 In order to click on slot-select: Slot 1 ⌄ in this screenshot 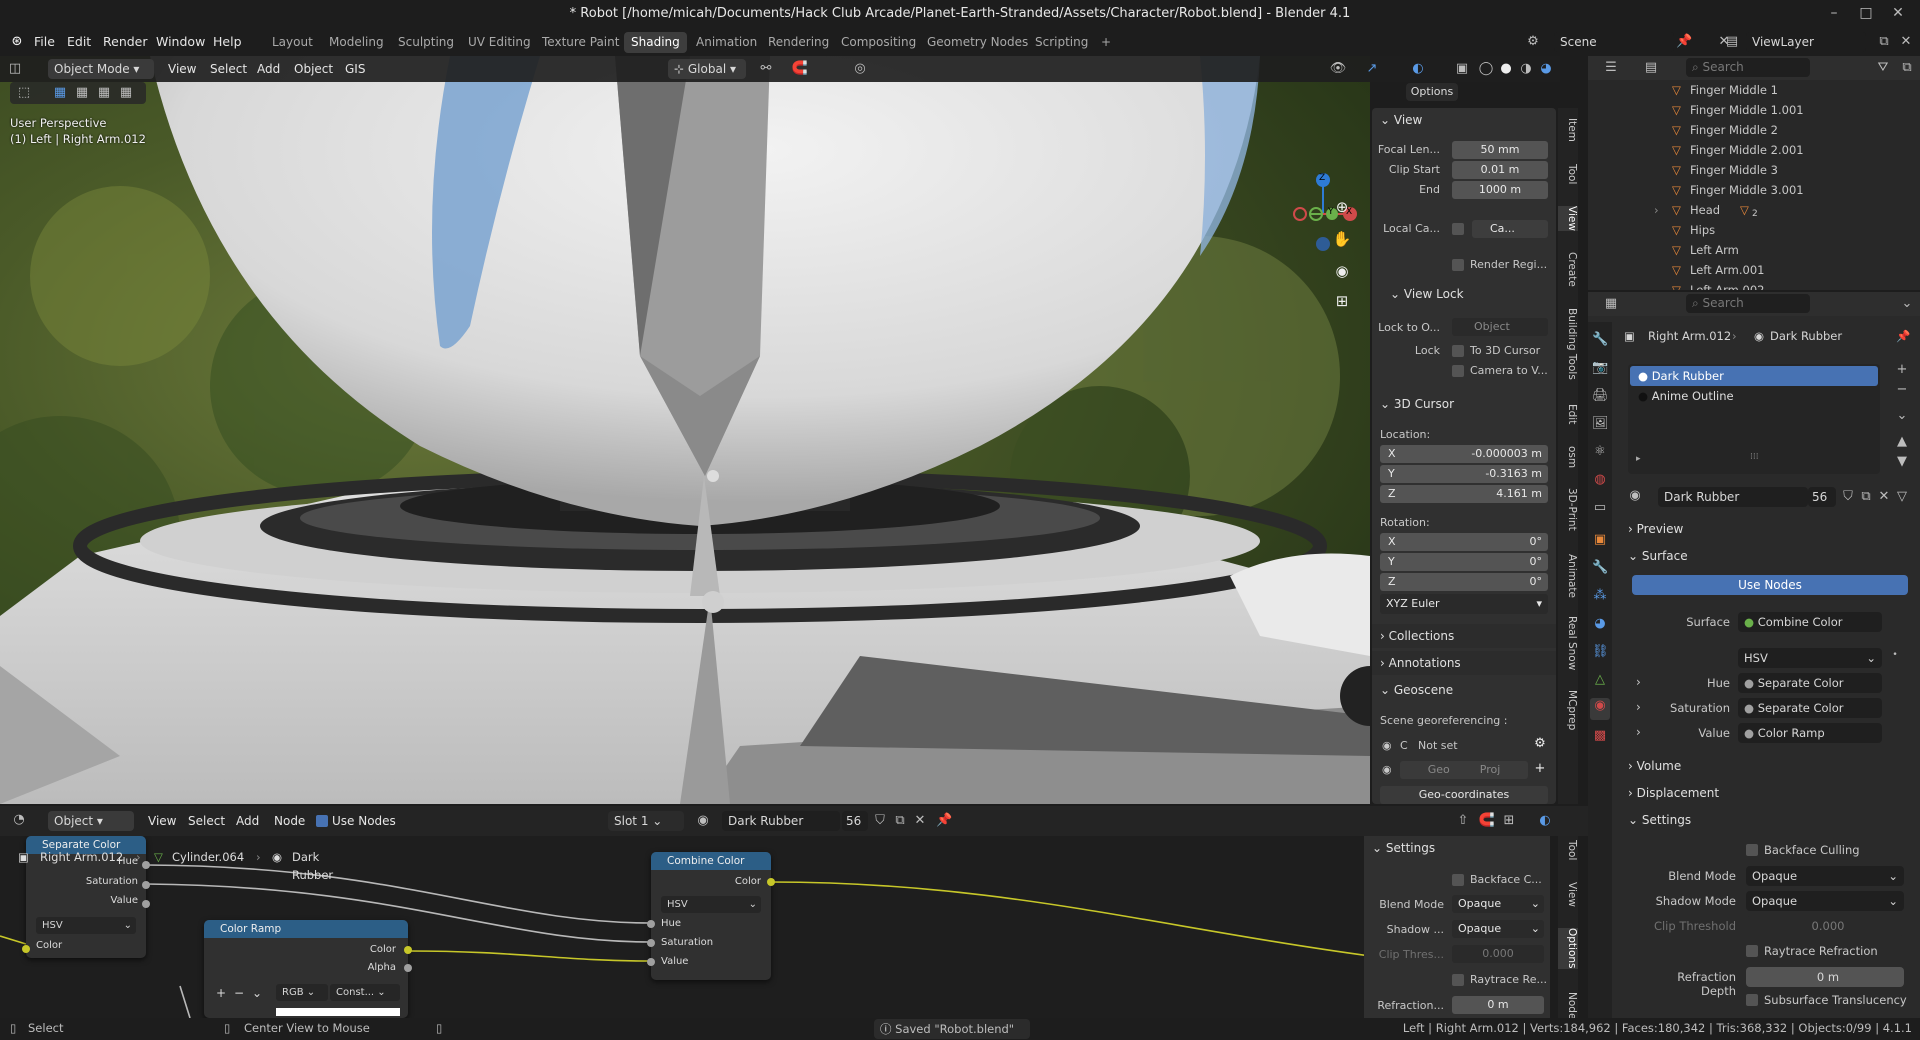, I will do `click(646, 821)`.